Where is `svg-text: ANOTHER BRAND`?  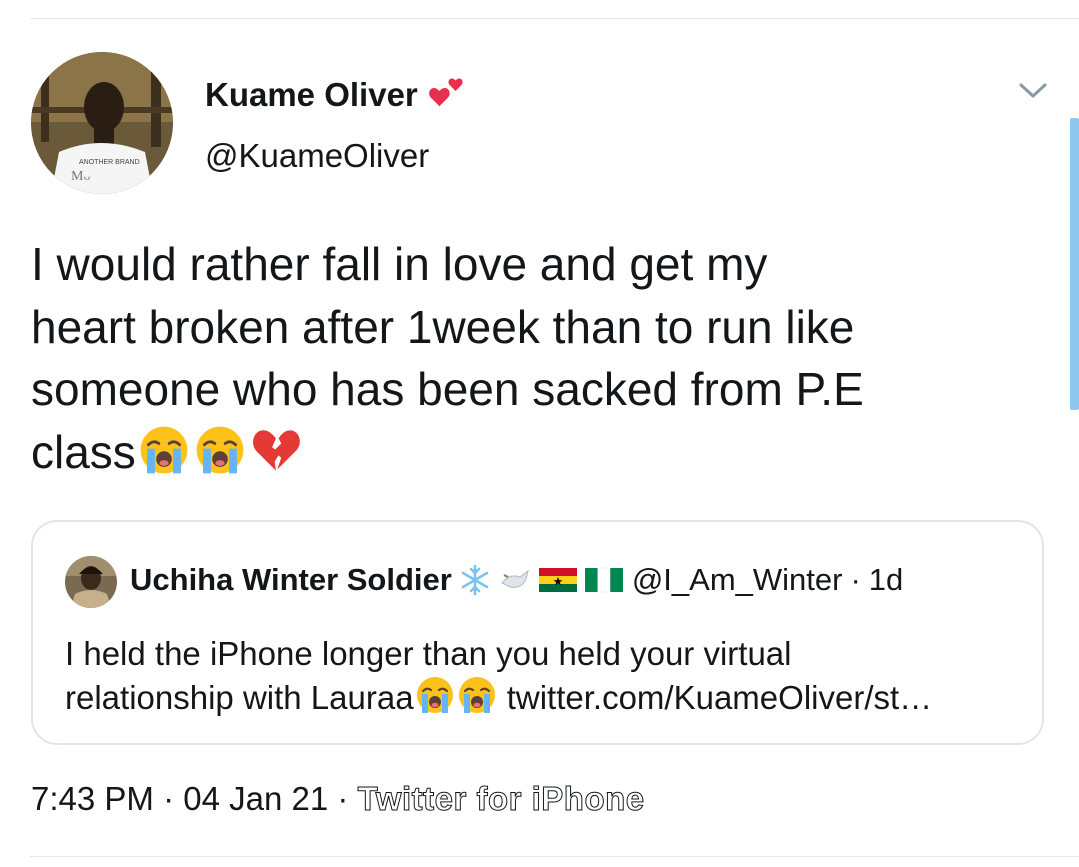 svg-text: ANOTHER BRAND is located at coordinates (109, 162).